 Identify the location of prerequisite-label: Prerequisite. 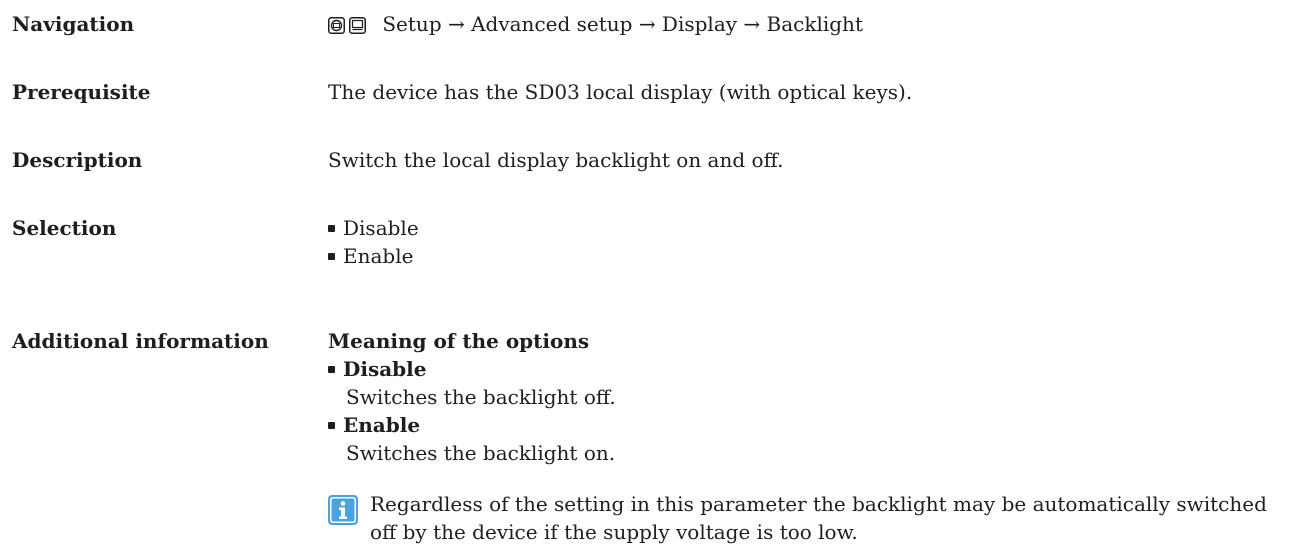
(81, 92).